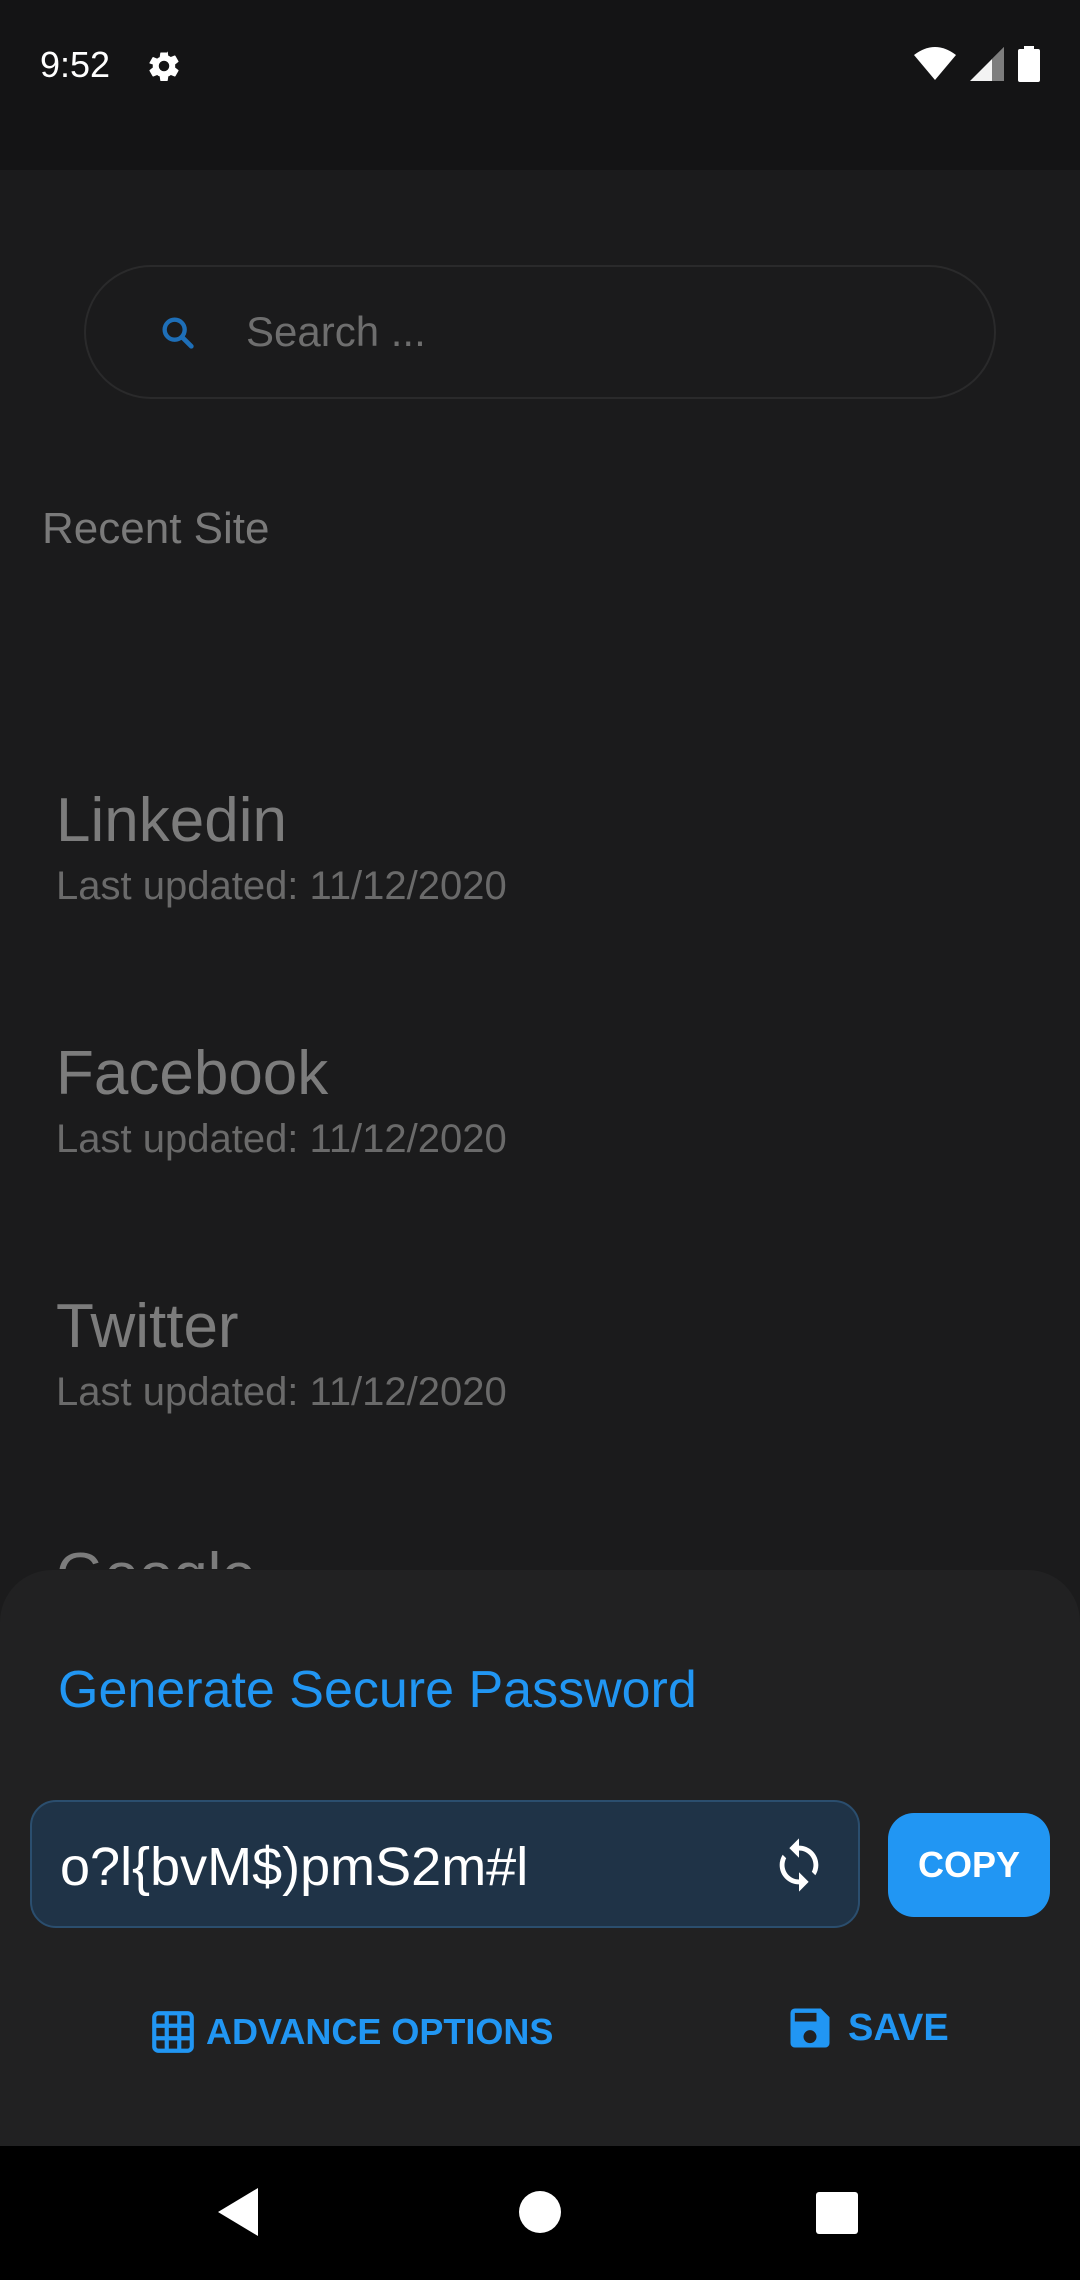  I want to click on search-input, so click(596, 332).